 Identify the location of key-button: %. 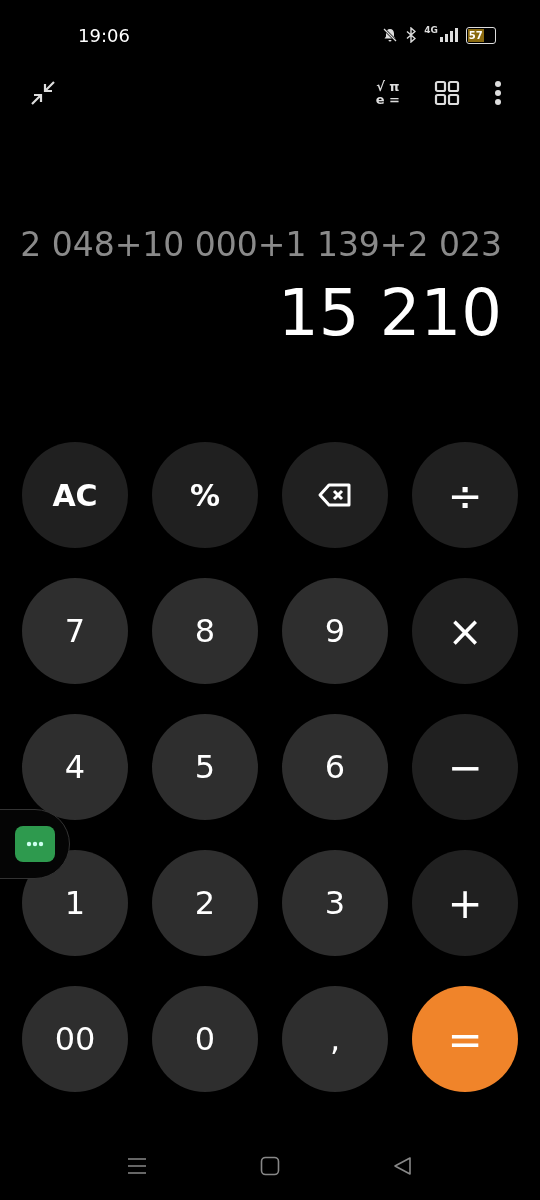
(205, 495).